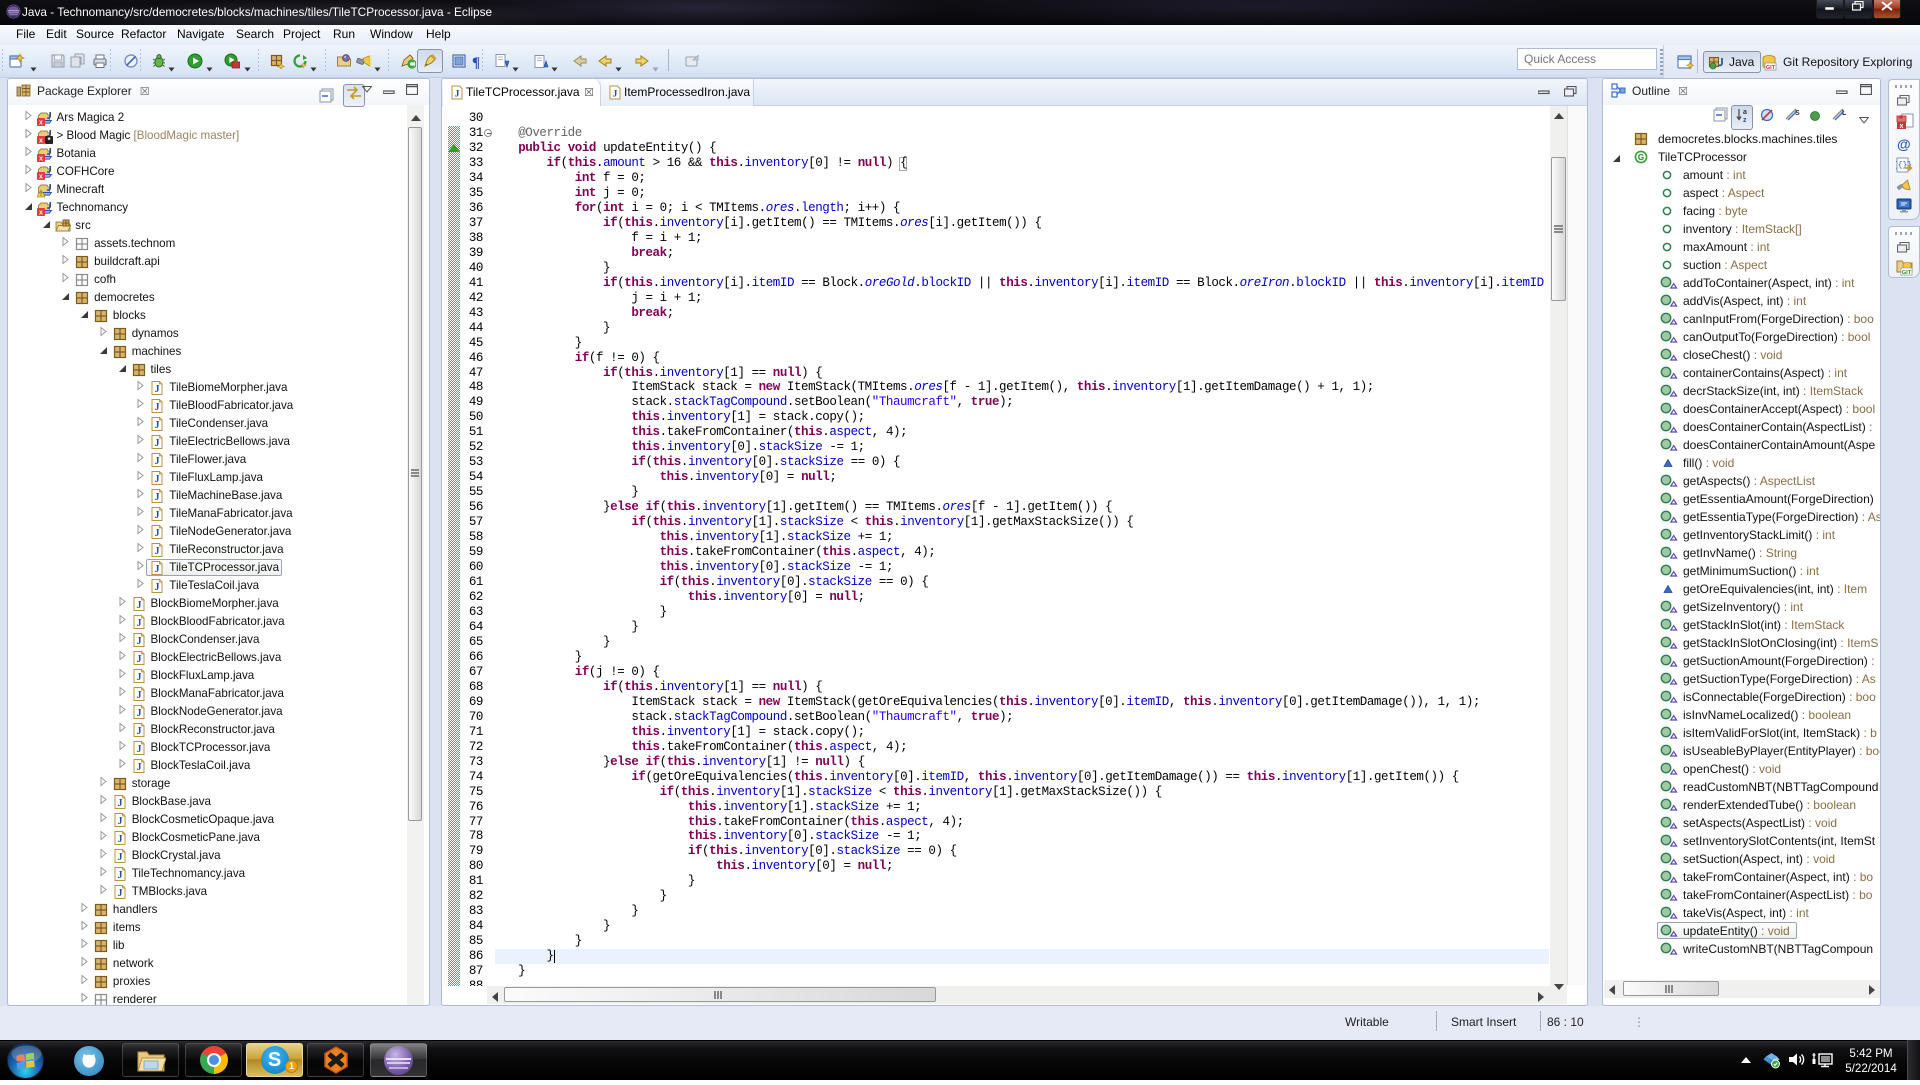  Describe the element at coordinates (1641, 157) in the screenshot. I see `svg-text: G` at that location.